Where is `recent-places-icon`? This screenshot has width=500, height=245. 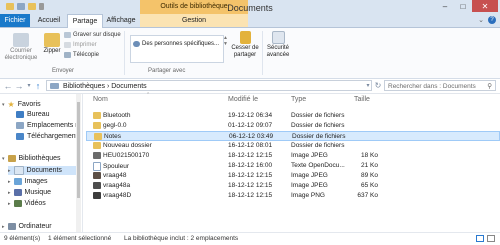
recent-places-icon is located at coordinates (20, 125).